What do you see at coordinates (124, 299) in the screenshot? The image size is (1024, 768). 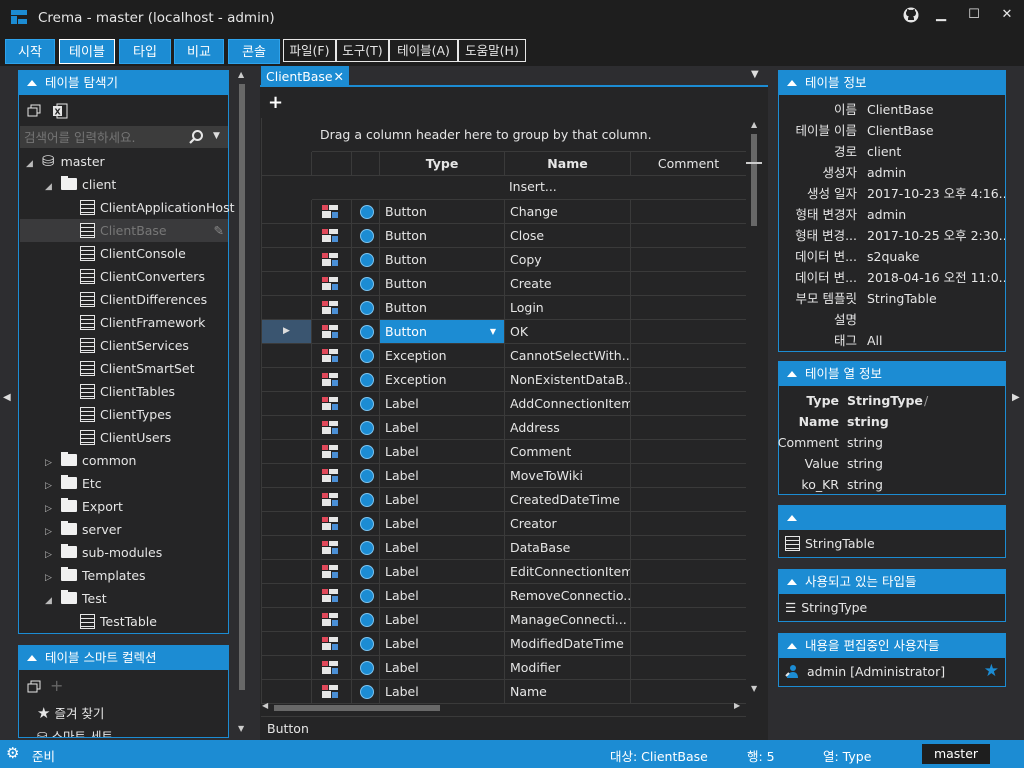 I see `tree-item-table: ClientDifferences` at bounding box center [124, 299].